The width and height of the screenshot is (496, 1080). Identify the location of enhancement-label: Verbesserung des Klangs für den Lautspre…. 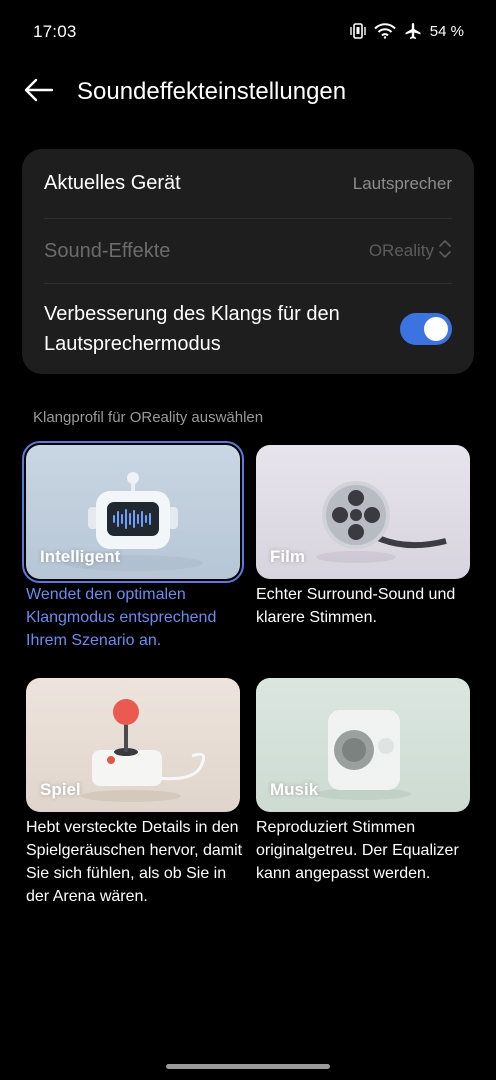
(192, 329).